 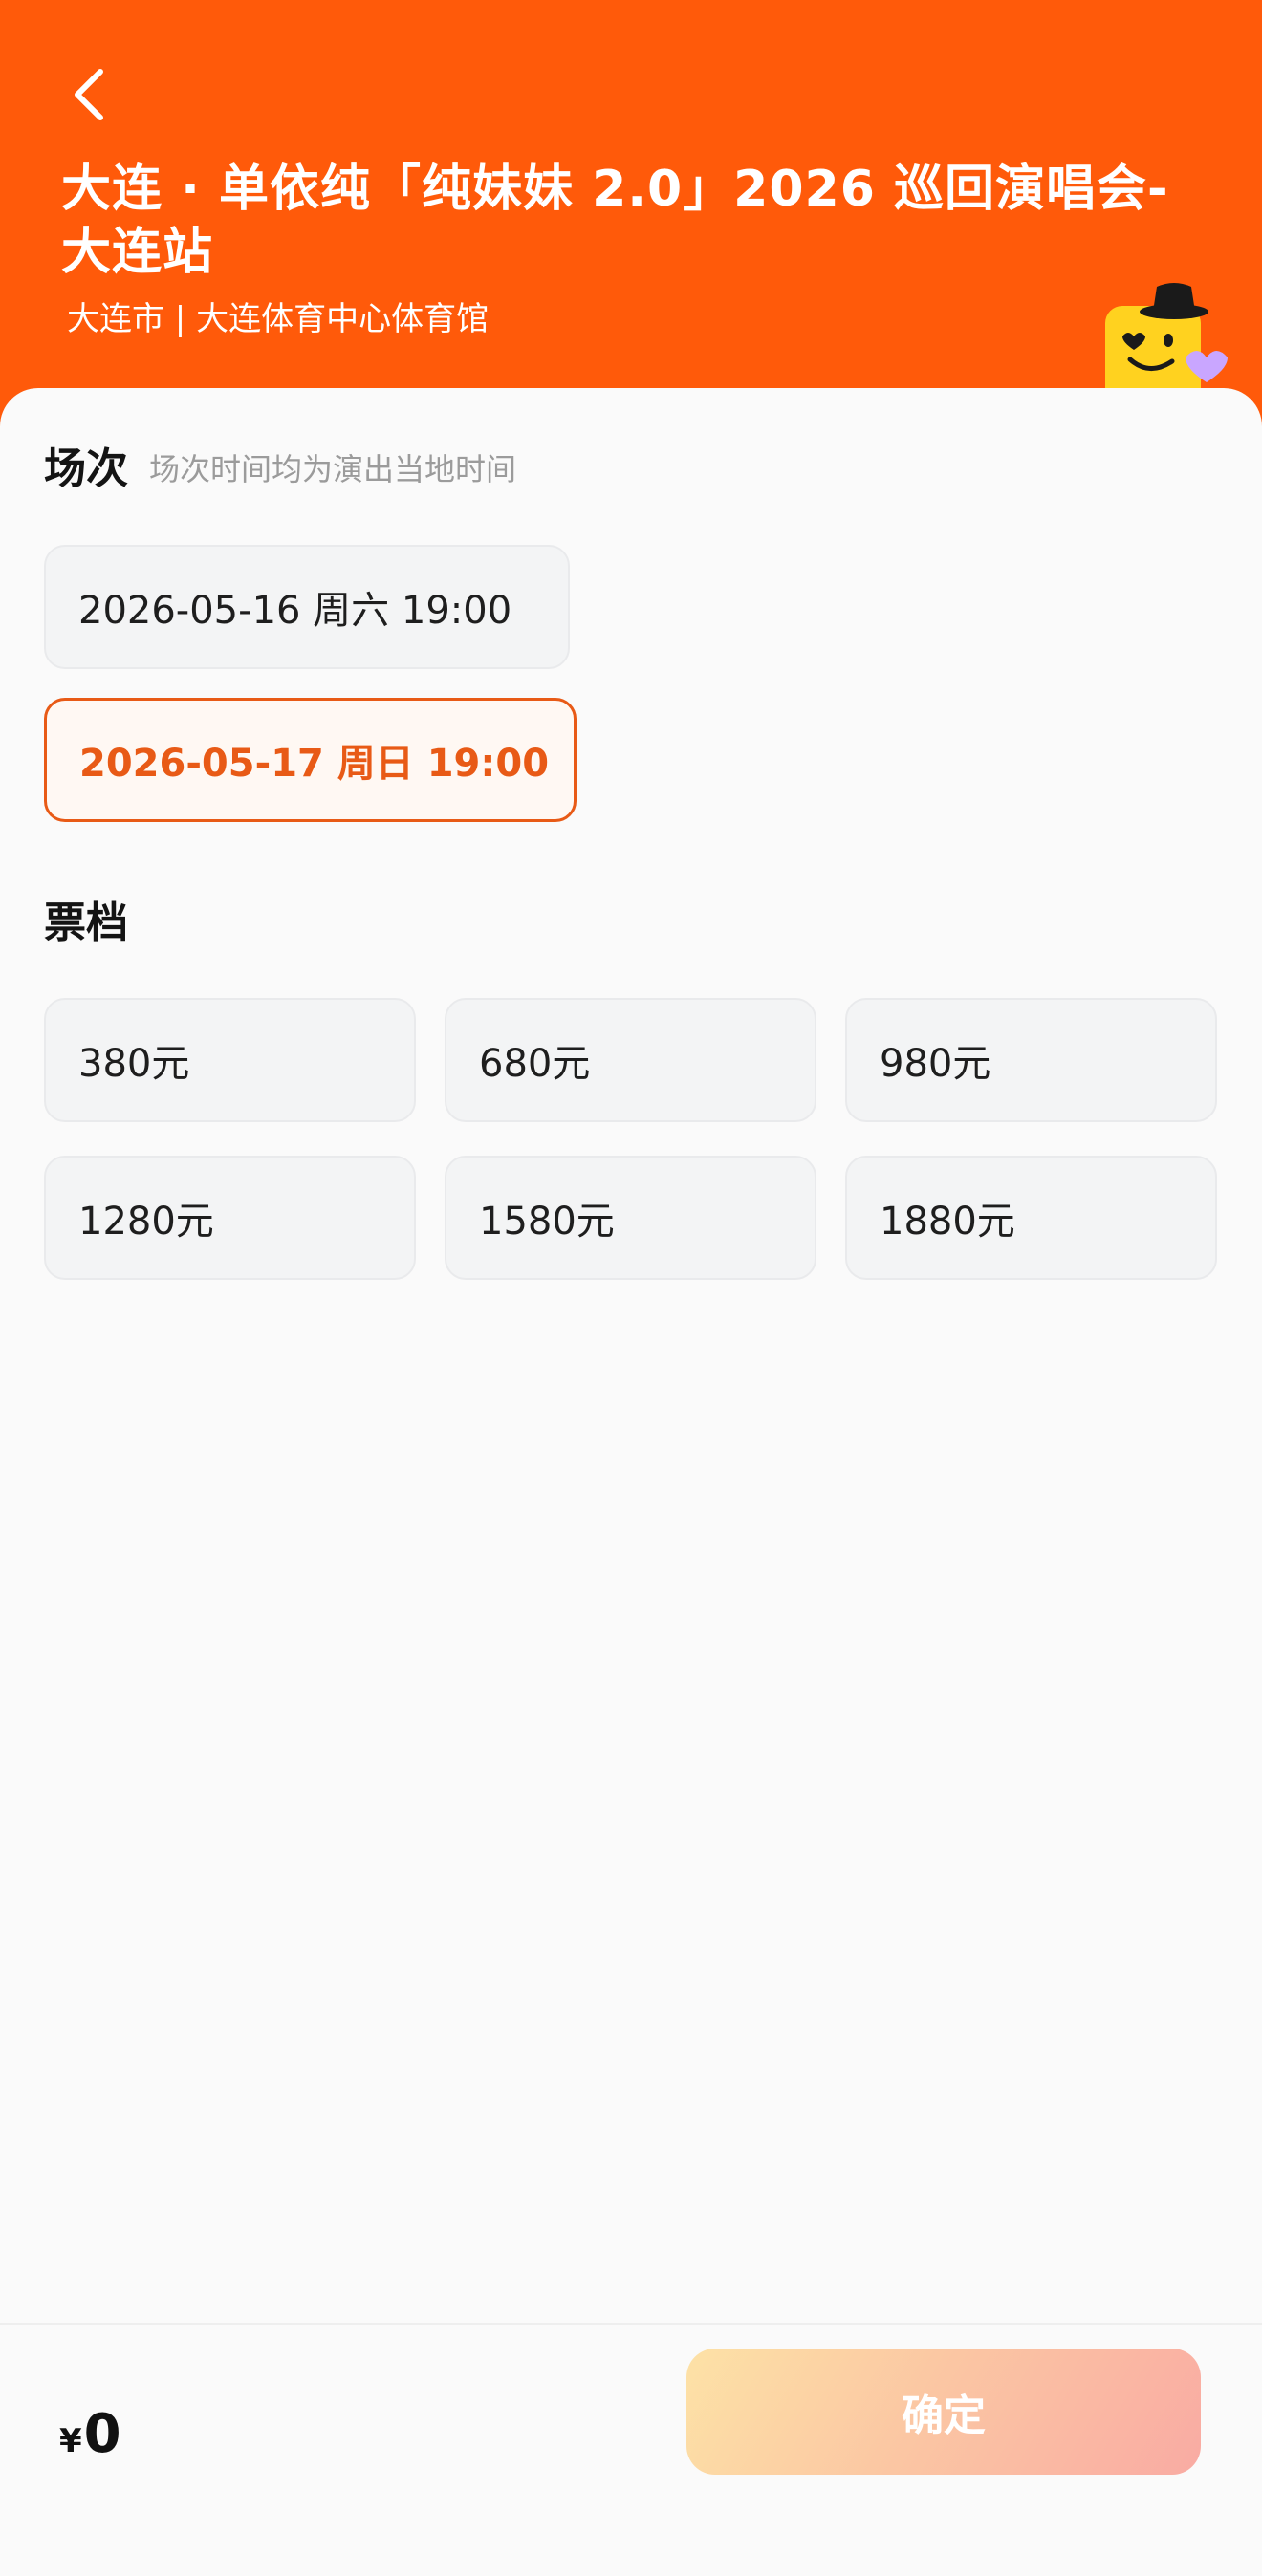 What do you see at coordinates (102, 2434) in the screenshot?
I see `total-amount: 0` at bounding box center [102, 2434].